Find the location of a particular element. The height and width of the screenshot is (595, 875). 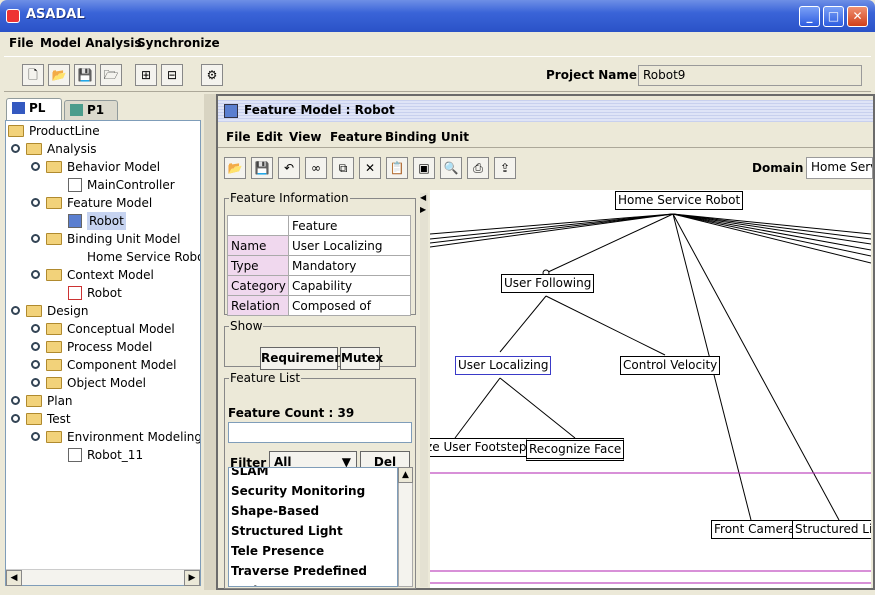

inner-title-bar: Feature Model : Robot is located at coordinates (545, 111).